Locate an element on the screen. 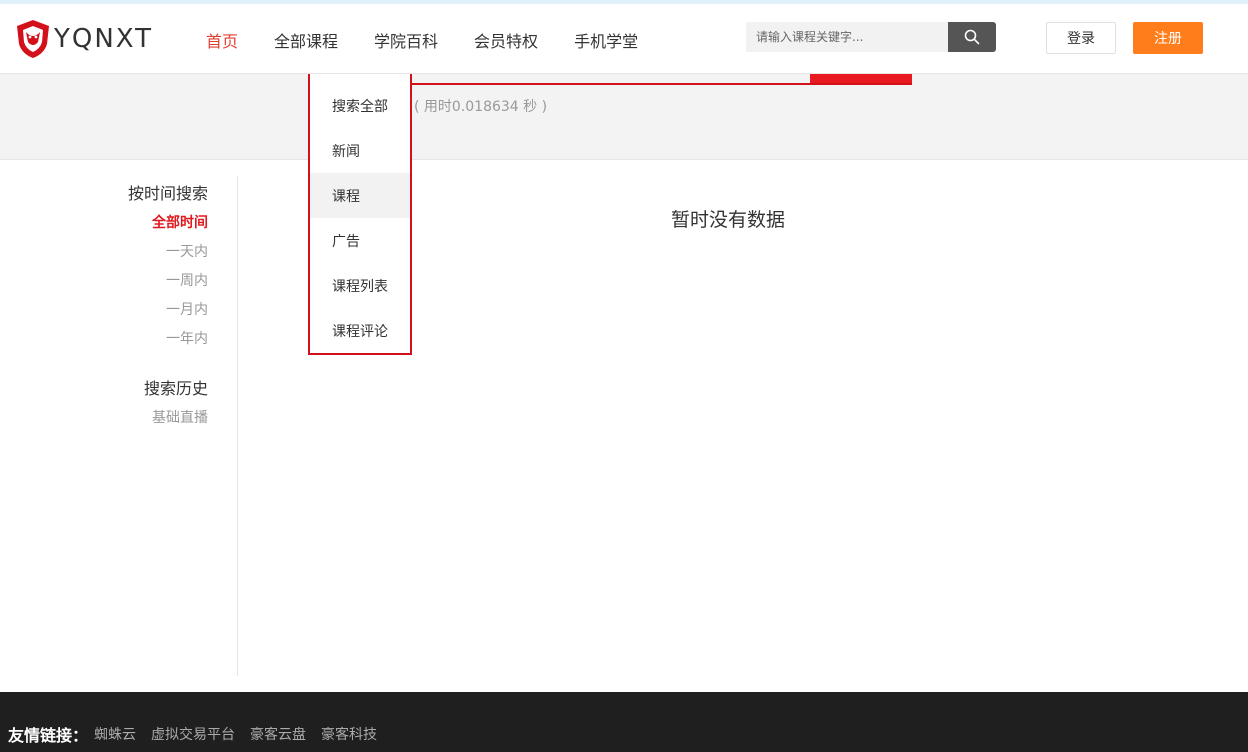 Image resolution: width=1248 pixels, height=752 pixels. filter-one-year: 一年内 is located at coordinates (187, 338).